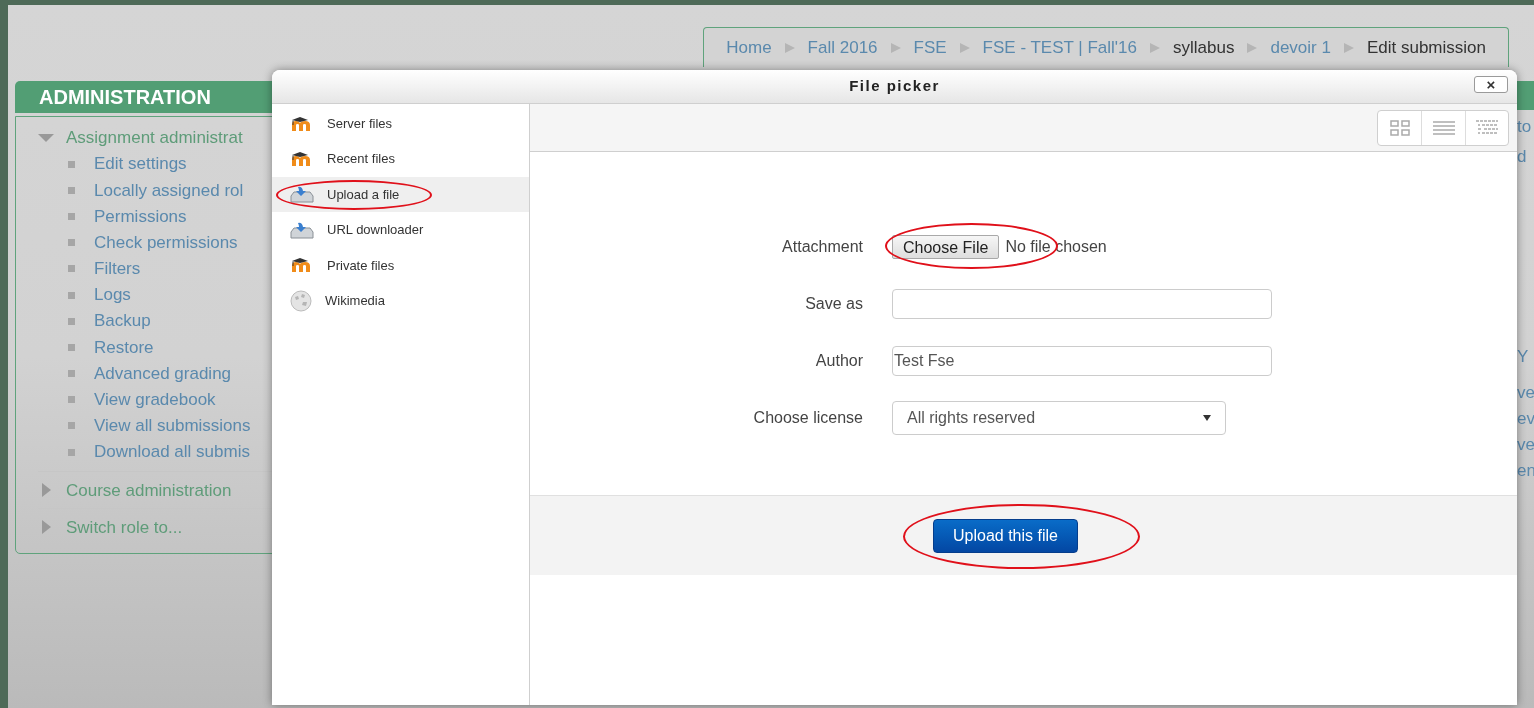 The width and height of the screenshot is (1534, 708). I want to click on menu-link: Filters, so click(117, 269).